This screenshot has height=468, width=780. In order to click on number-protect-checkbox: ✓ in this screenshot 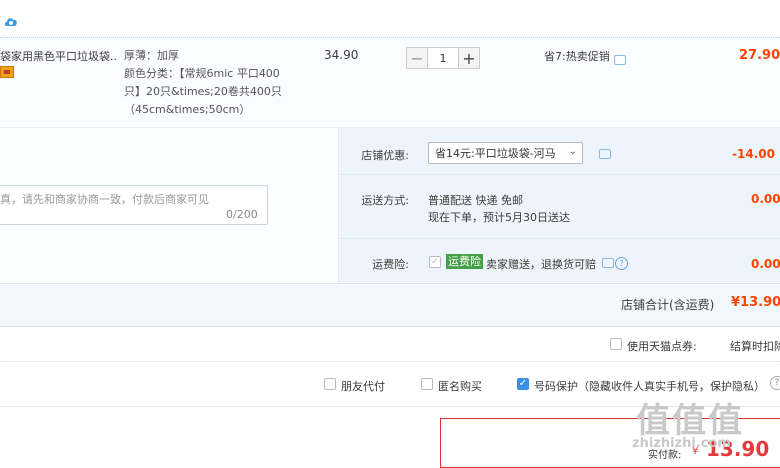, I will do `click(523, 384)`.